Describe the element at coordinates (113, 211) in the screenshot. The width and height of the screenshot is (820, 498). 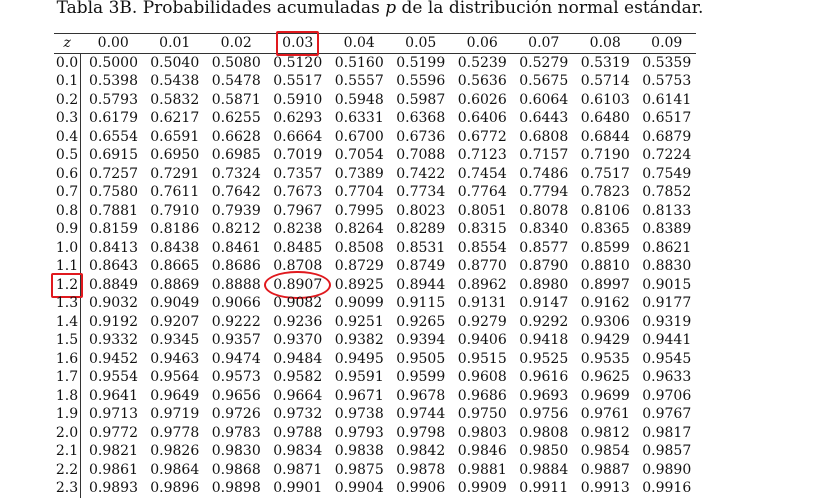
I see `probability-label: 0.7881` at that location.